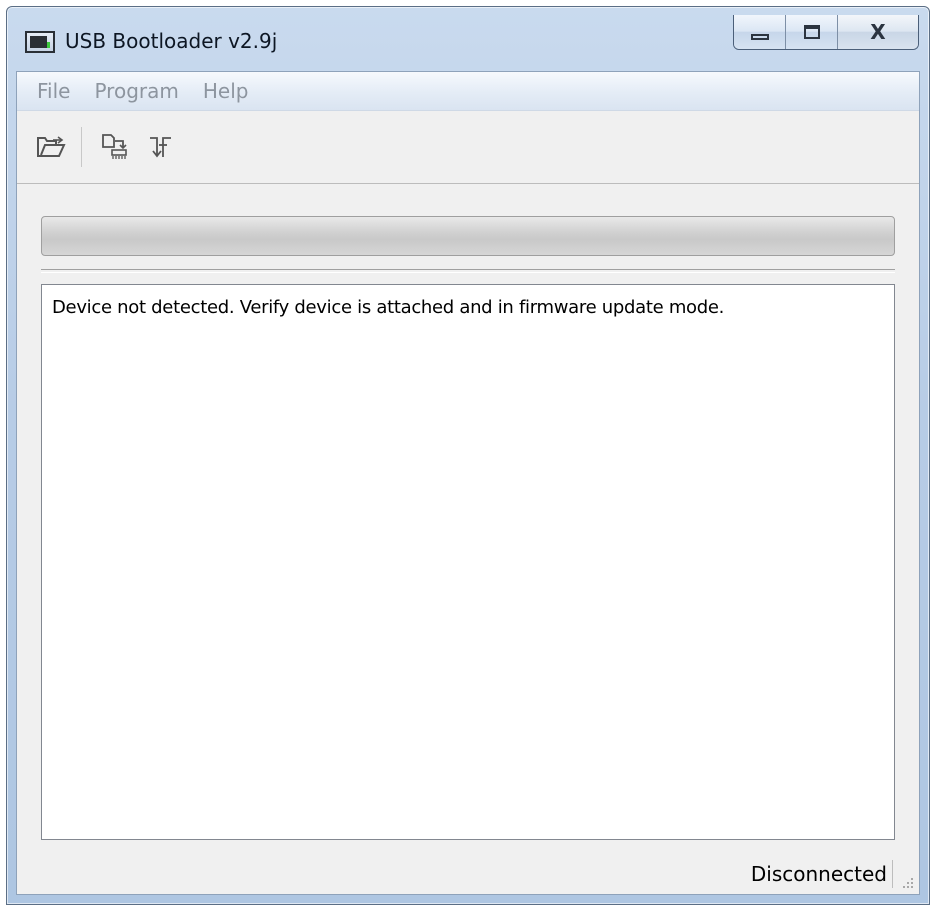 The height and width of the screenshot is (911, 936). What do you see at coordinates (40, 42) in the screenshot?
I see `usb-bootloader-app-icon` at bounding box center [40, 42].